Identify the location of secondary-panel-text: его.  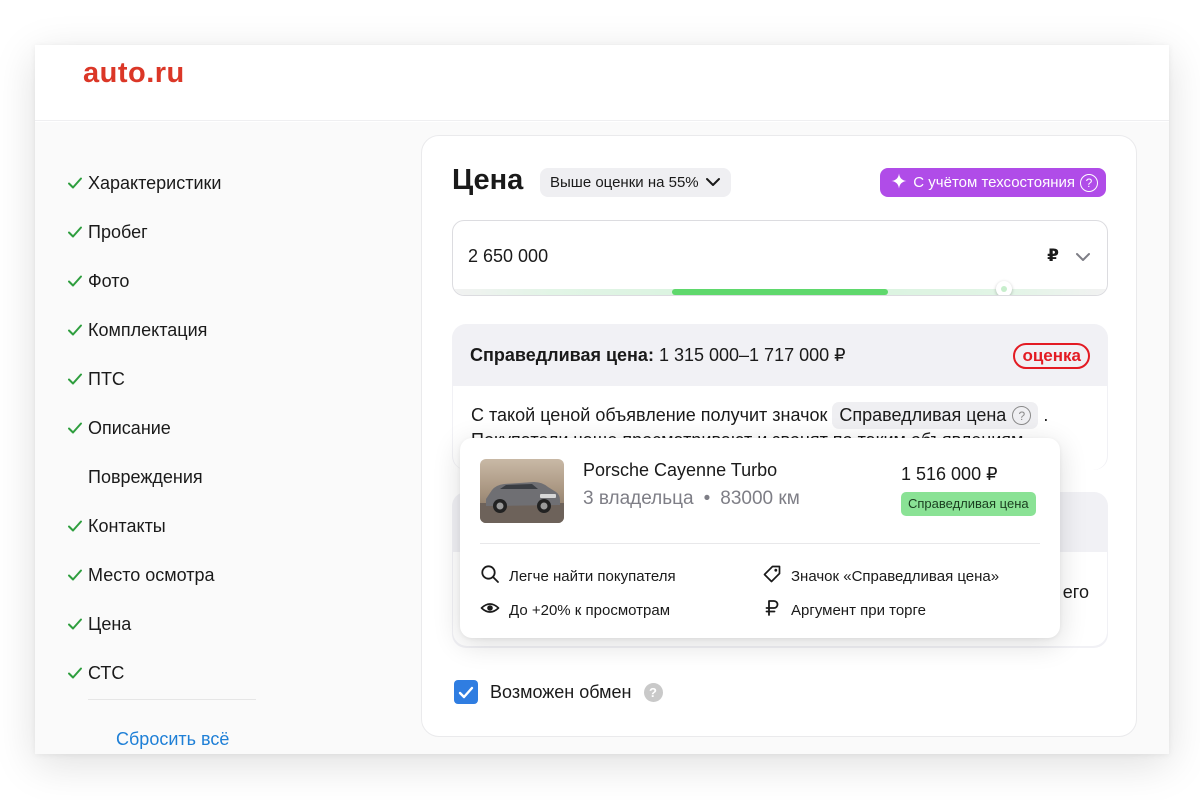
(1075, 592).